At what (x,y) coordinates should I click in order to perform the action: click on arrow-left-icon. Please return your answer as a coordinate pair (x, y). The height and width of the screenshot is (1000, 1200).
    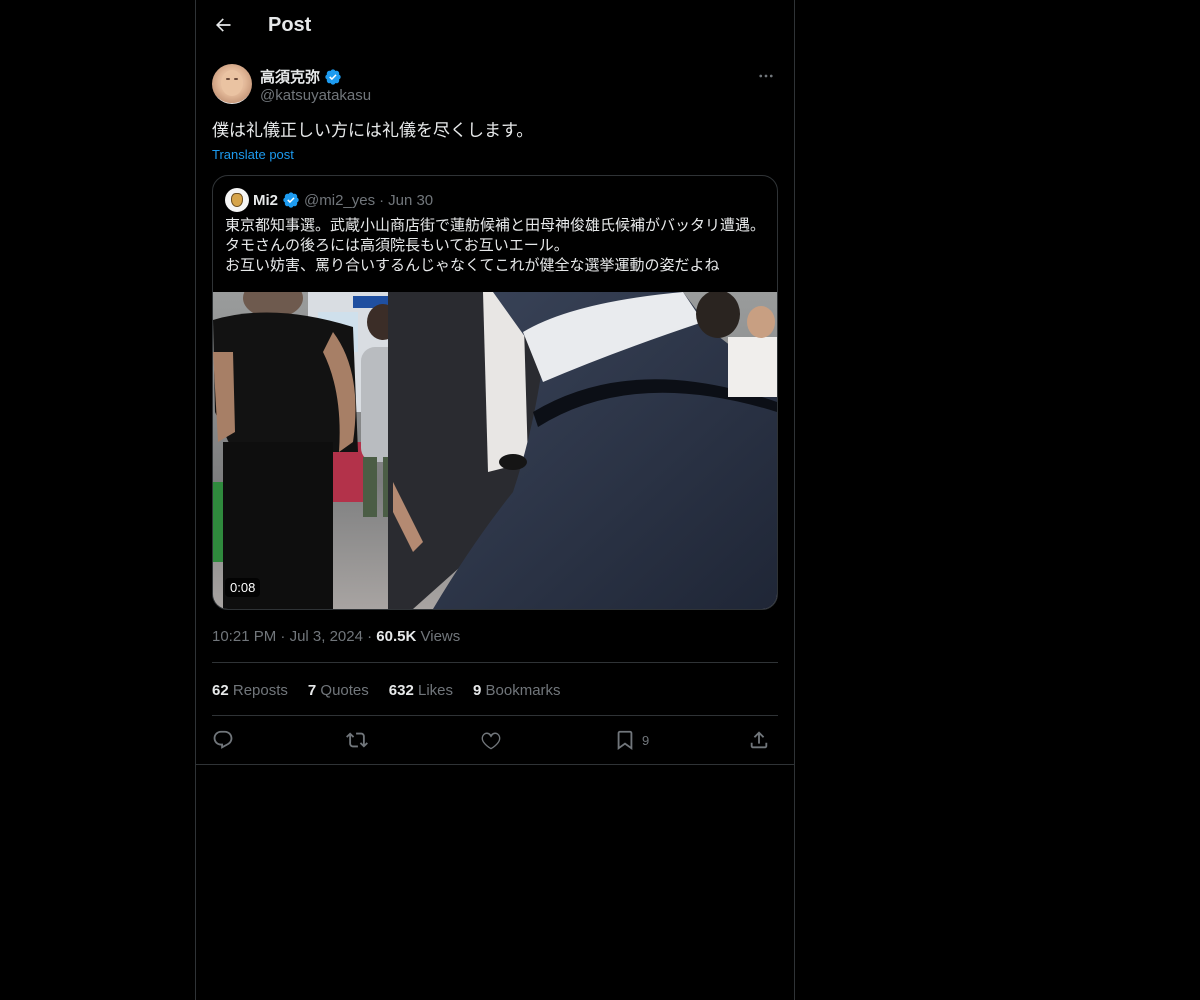
    Looking at the image, I should click on (223, 25).